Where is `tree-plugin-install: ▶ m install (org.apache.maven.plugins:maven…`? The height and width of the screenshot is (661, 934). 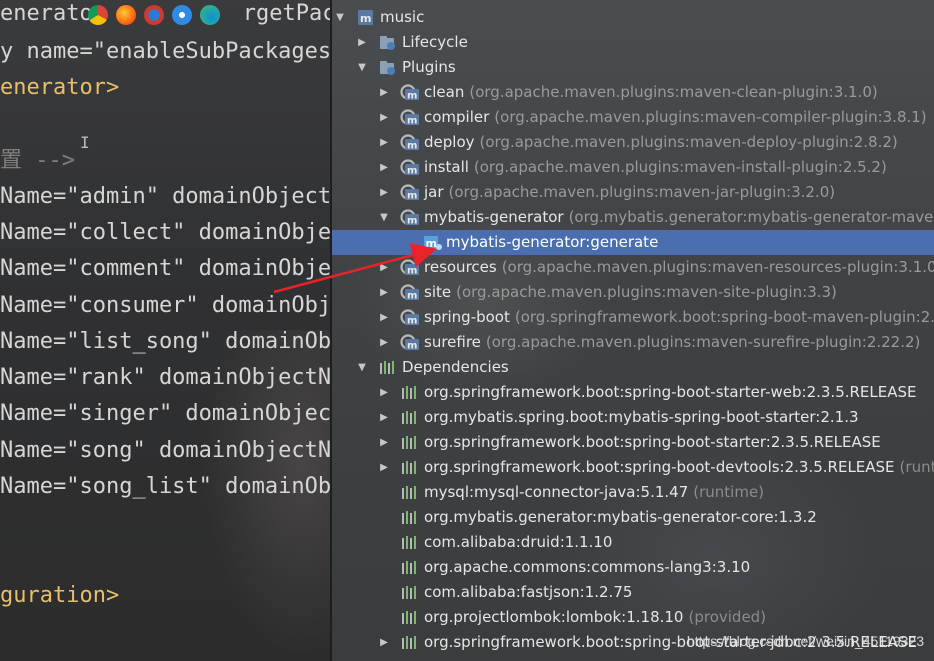
tree-plugin-install: ▶ m install (org.apache.maven.plugins:maven… is located at coordinates (633, 167).